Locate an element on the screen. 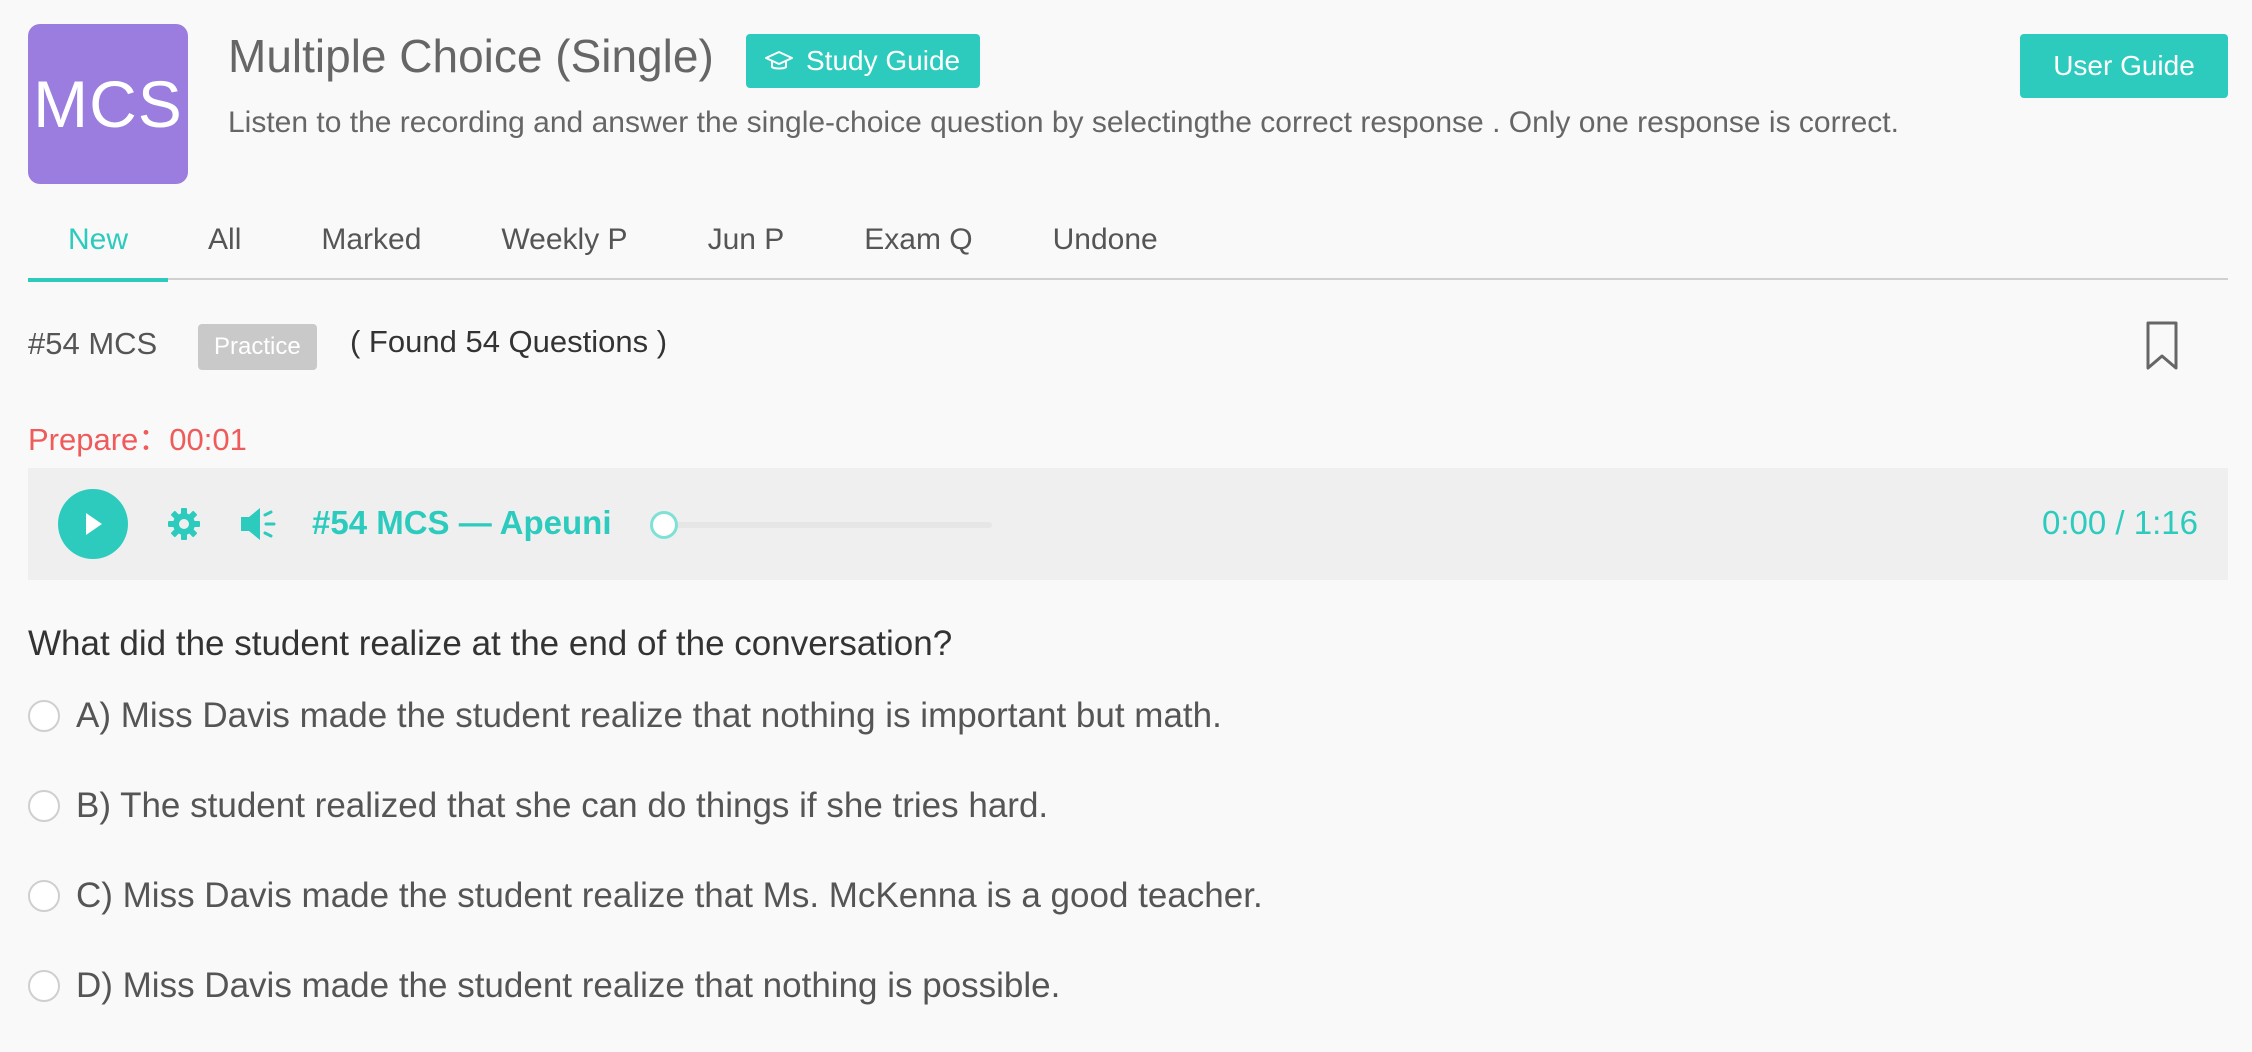  tab-weekly-p: Weekly P is located at coordinates (564, 240).